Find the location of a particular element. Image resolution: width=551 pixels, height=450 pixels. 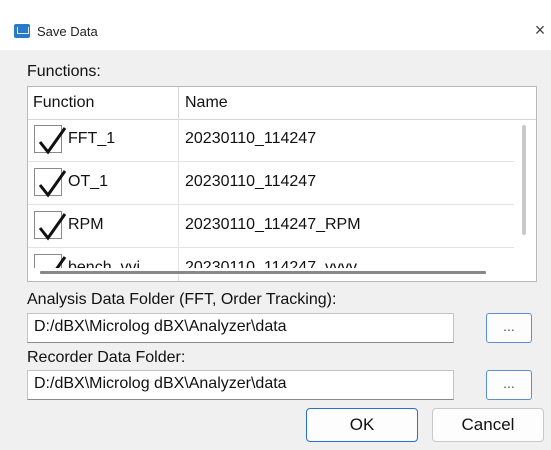

functions-label: Functions: is located at coordinates (64, 71).